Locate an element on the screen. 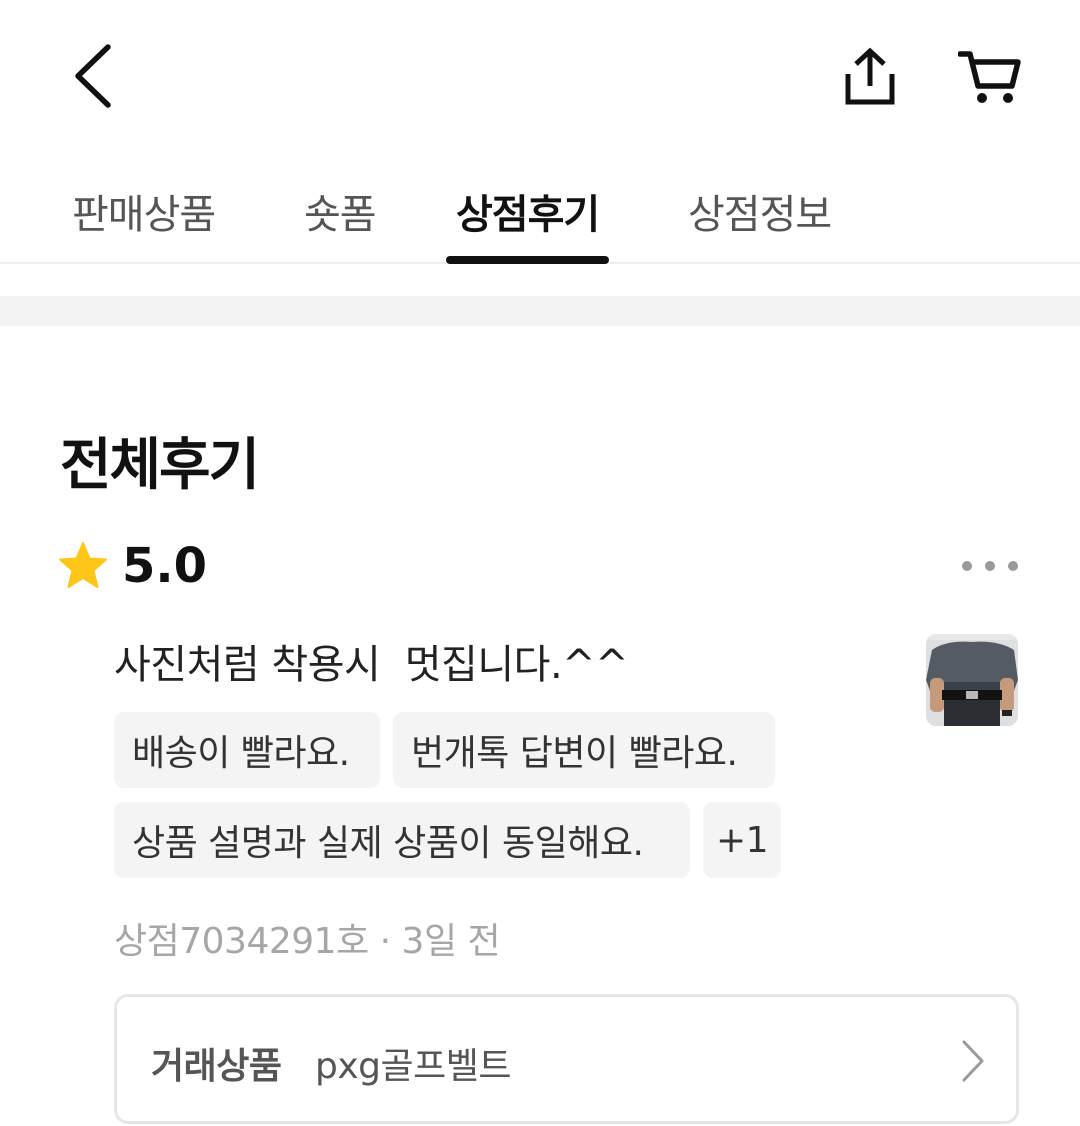 The width and height of the screenshot is (1080, 1126). review-photo-image is located at coordinates (972, 680).